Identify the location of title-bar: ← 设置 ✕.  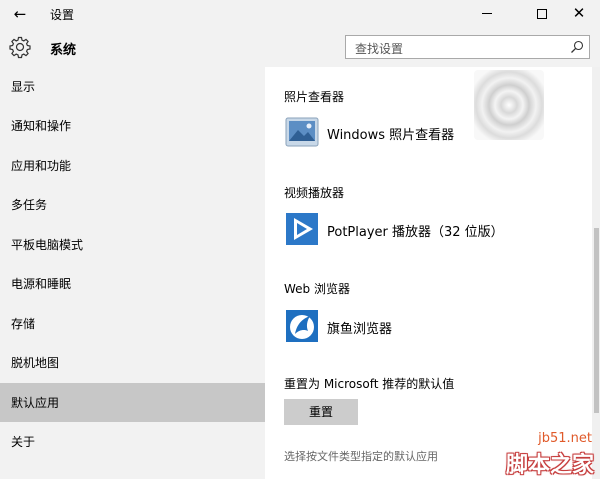
(300, 13).